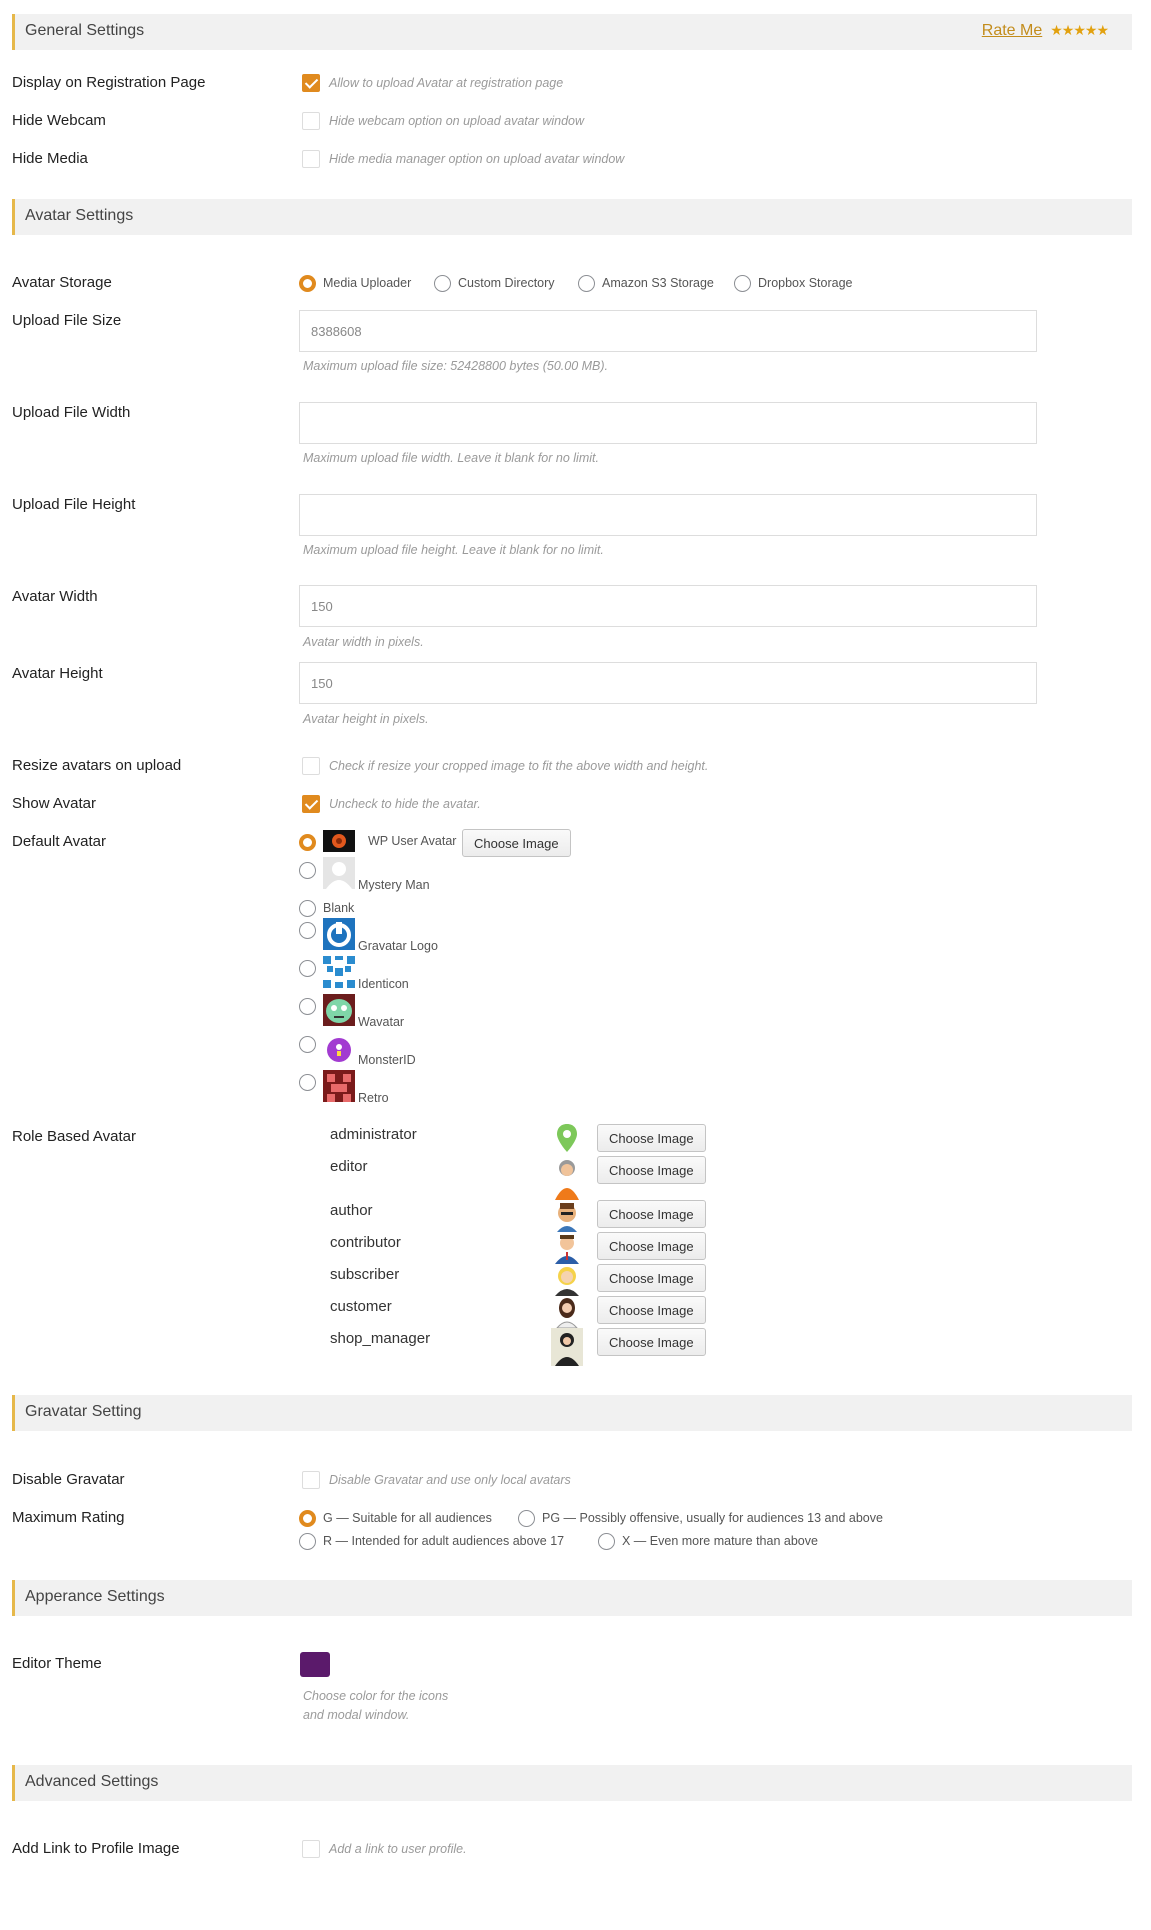 The image size is (1151, 1930). What do you see at coordinates (668, 515) in the screenshot?
I see `upload-file-height-input` at bounding box center [668, 515].